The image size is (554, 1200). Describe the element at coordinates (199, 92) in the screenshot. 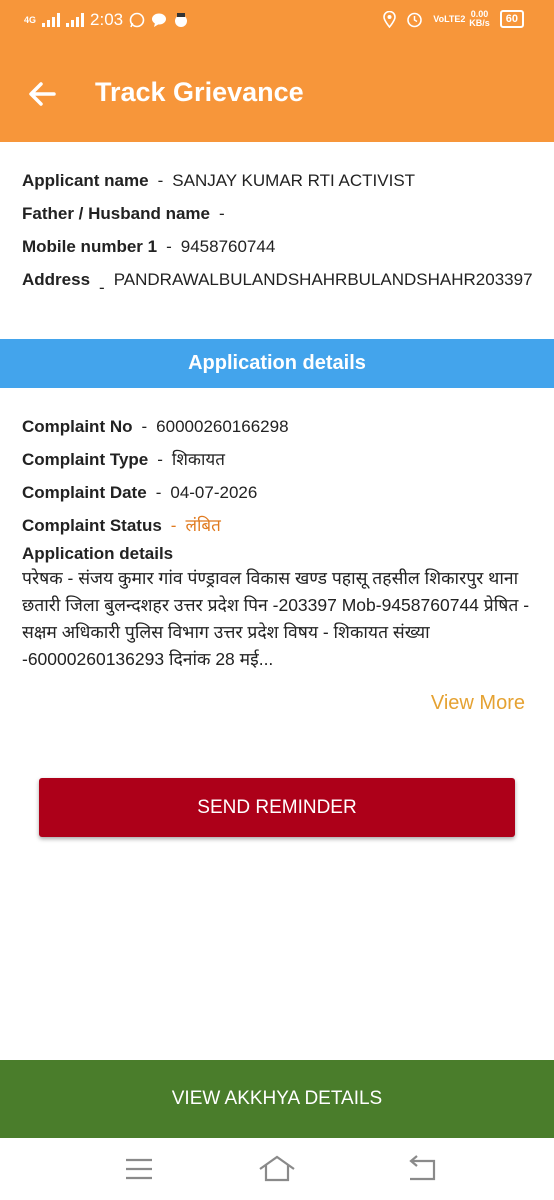

I see `page-title: Track Grievance` at that location.